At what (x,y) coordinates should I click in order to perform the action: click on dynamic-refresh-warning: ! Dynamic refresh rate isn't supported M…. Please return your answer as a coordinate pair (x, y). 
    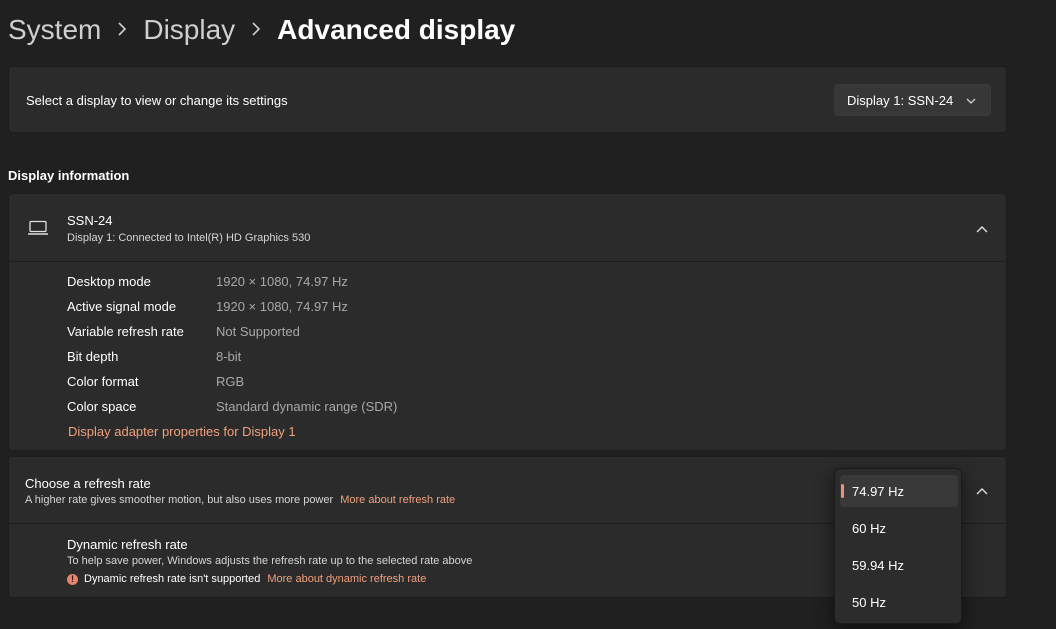
    Looking at the image, I should click on (246, 579).